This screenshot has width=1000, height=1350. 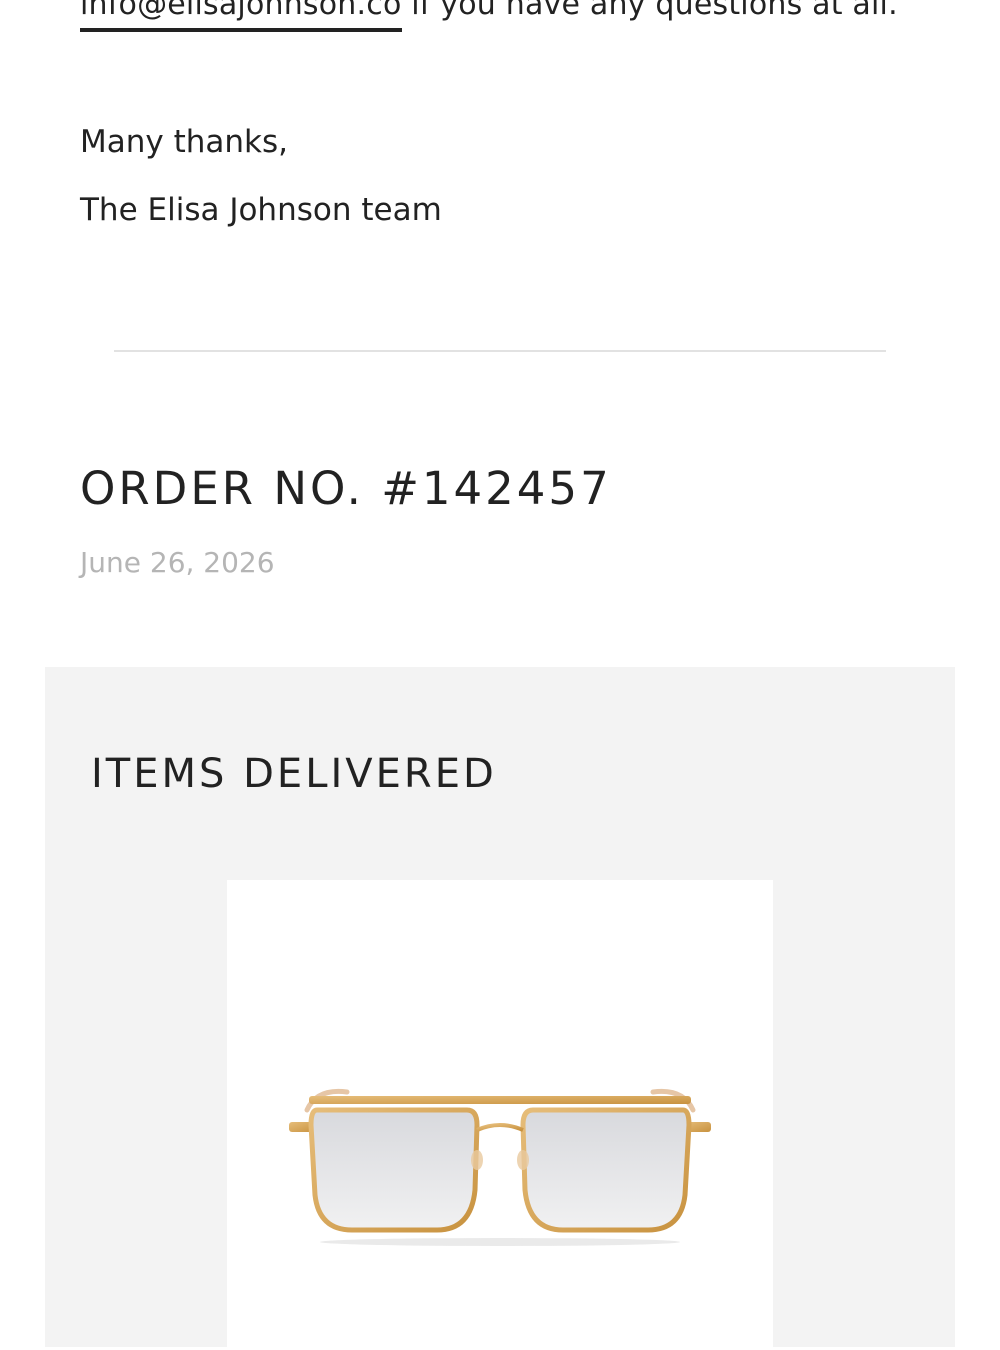 I want to click on signoff-team: The Elisa Johnson team, so click(x=261, y=210).